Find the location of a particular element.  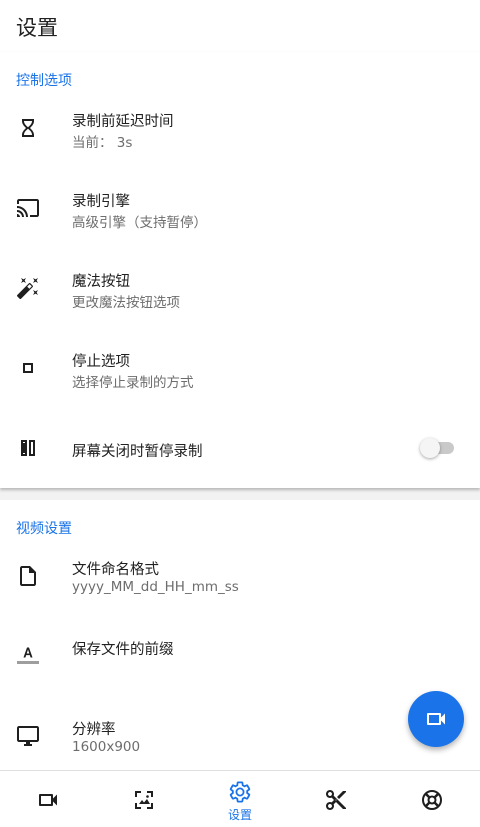

stop-options-value: 选择停止录制的方式 is located at coordinates (133, 383).